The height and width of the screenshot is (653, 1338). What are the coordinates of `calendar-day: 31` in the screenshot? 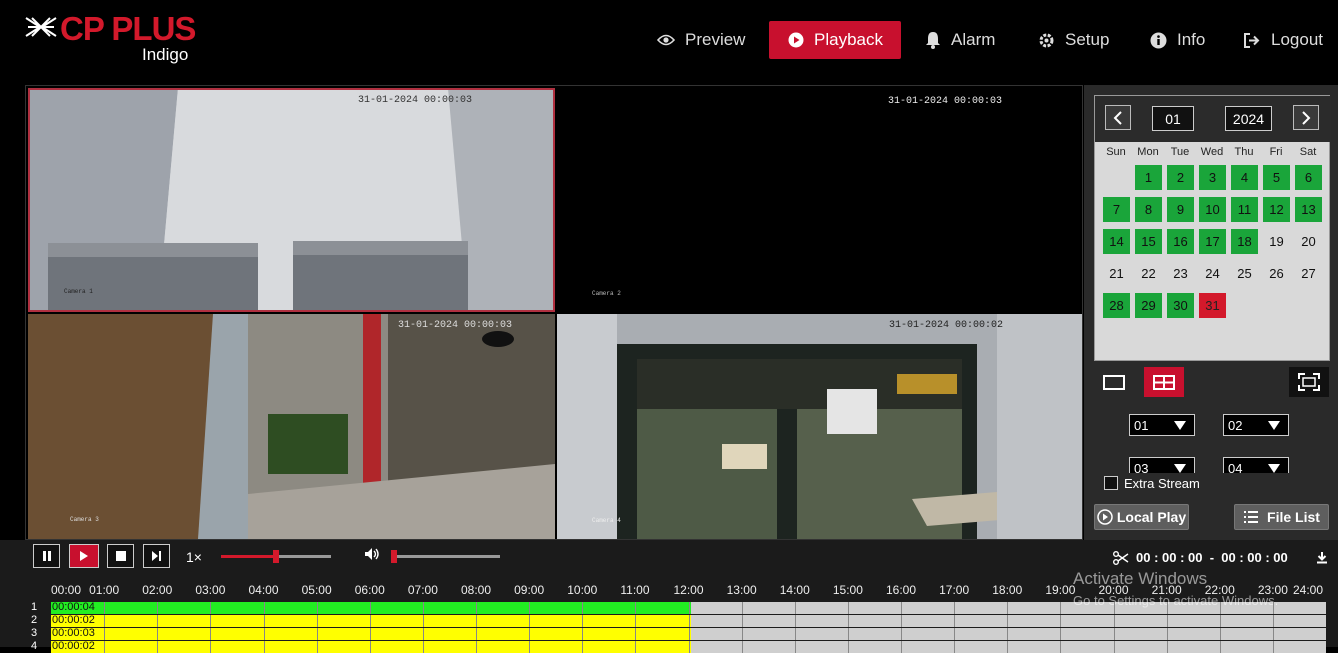 It's located at (1212, 305).